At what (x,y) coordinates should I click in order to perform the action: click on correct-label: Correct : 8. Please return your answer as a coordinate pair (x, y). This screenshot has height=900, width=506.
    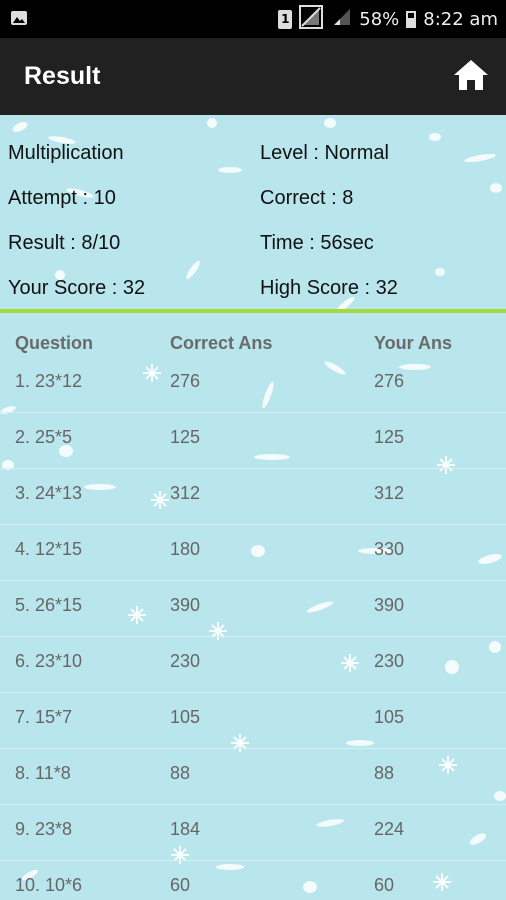
    Looking at the image, I should click on (307, 198).